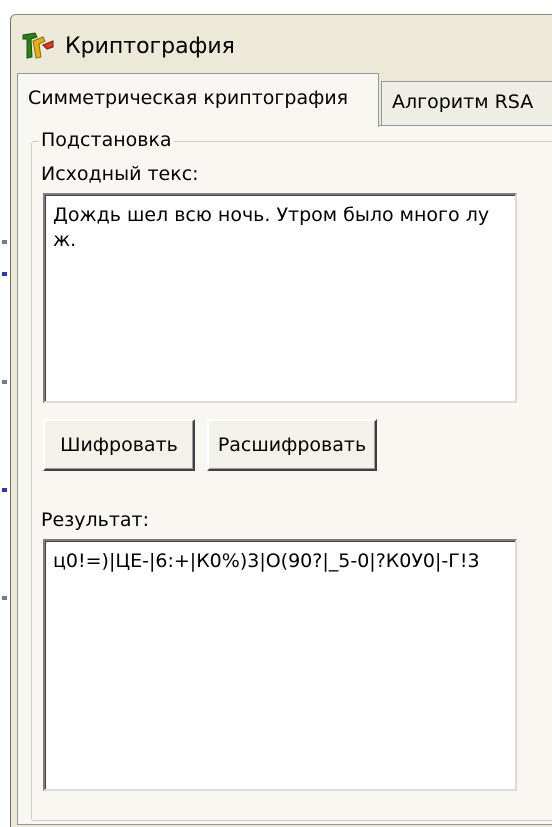 This screenshot has width=552, height=827. What do you see at coordinates (38, 46) in the screenshot?
I see `app-icon` at bounding box center [38, 46].